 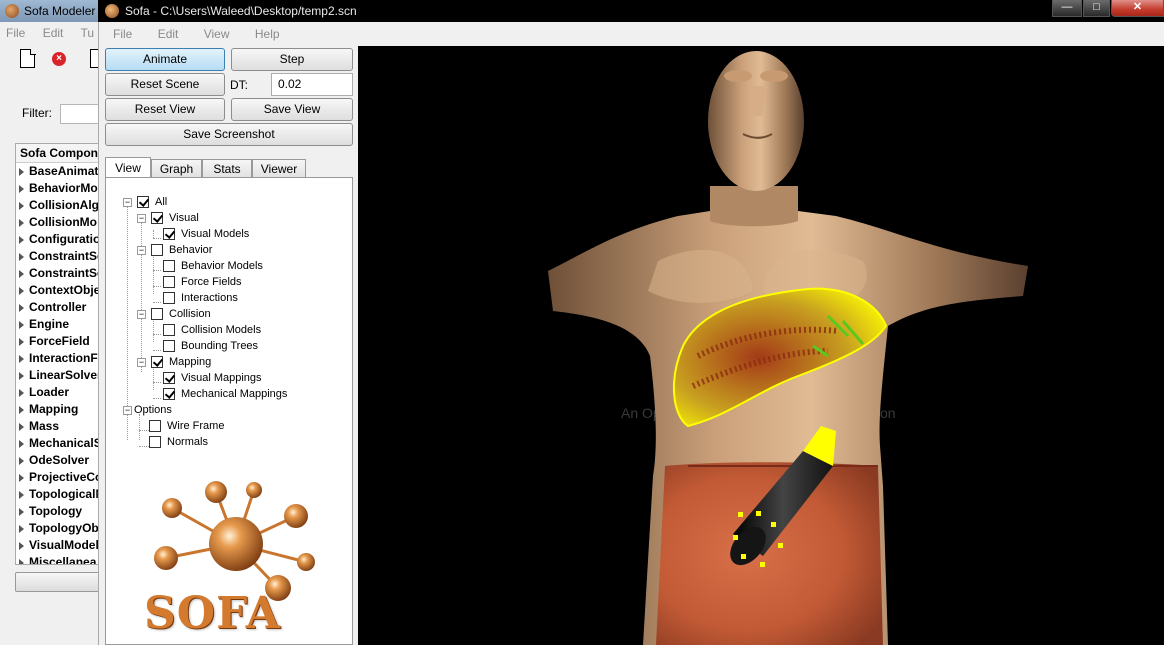 What do you see at coordinates (128, 167) in the screenshot?
I see `tab-view: View` at bounding box center [128, 167].